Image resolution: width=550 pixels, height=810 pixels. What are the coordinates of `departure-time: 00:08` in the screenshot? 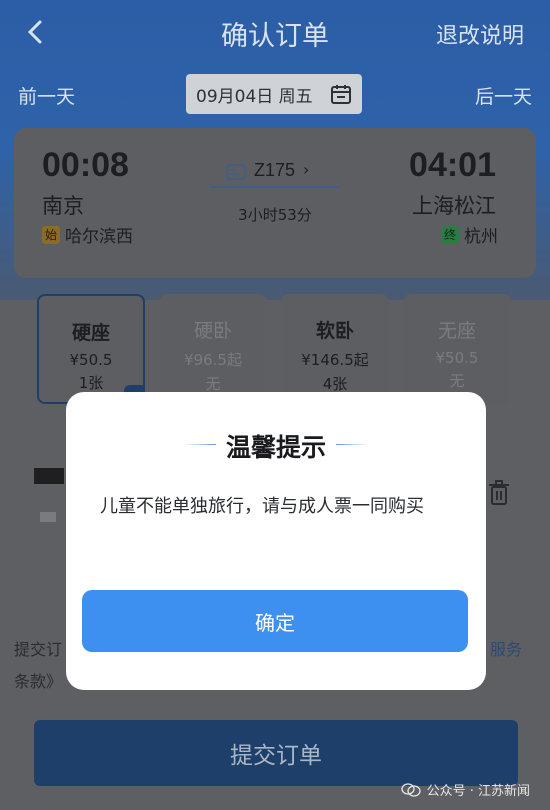 It's located at (85, 165).